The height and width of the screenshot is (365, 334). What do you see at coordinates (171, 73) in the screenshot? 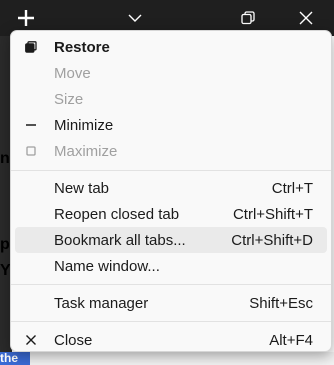
I see `menu-item-move: Move` at bounding box center [171, 73].